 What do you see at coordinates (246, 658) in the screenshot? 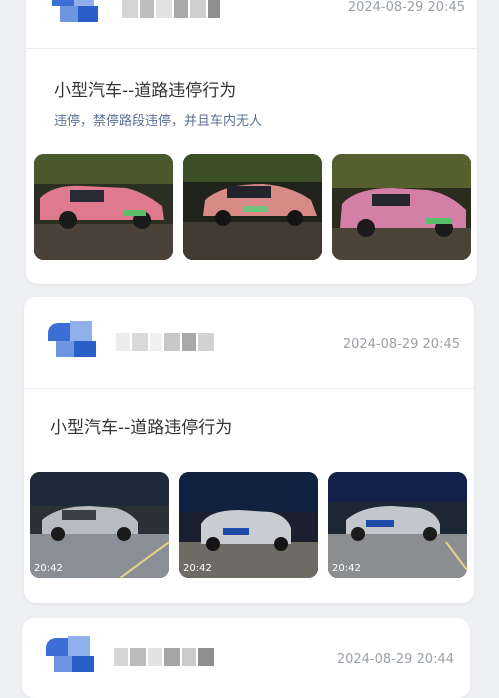
I see `record-card: 2024-08-29 20:44` at bounding box center [246, 658].